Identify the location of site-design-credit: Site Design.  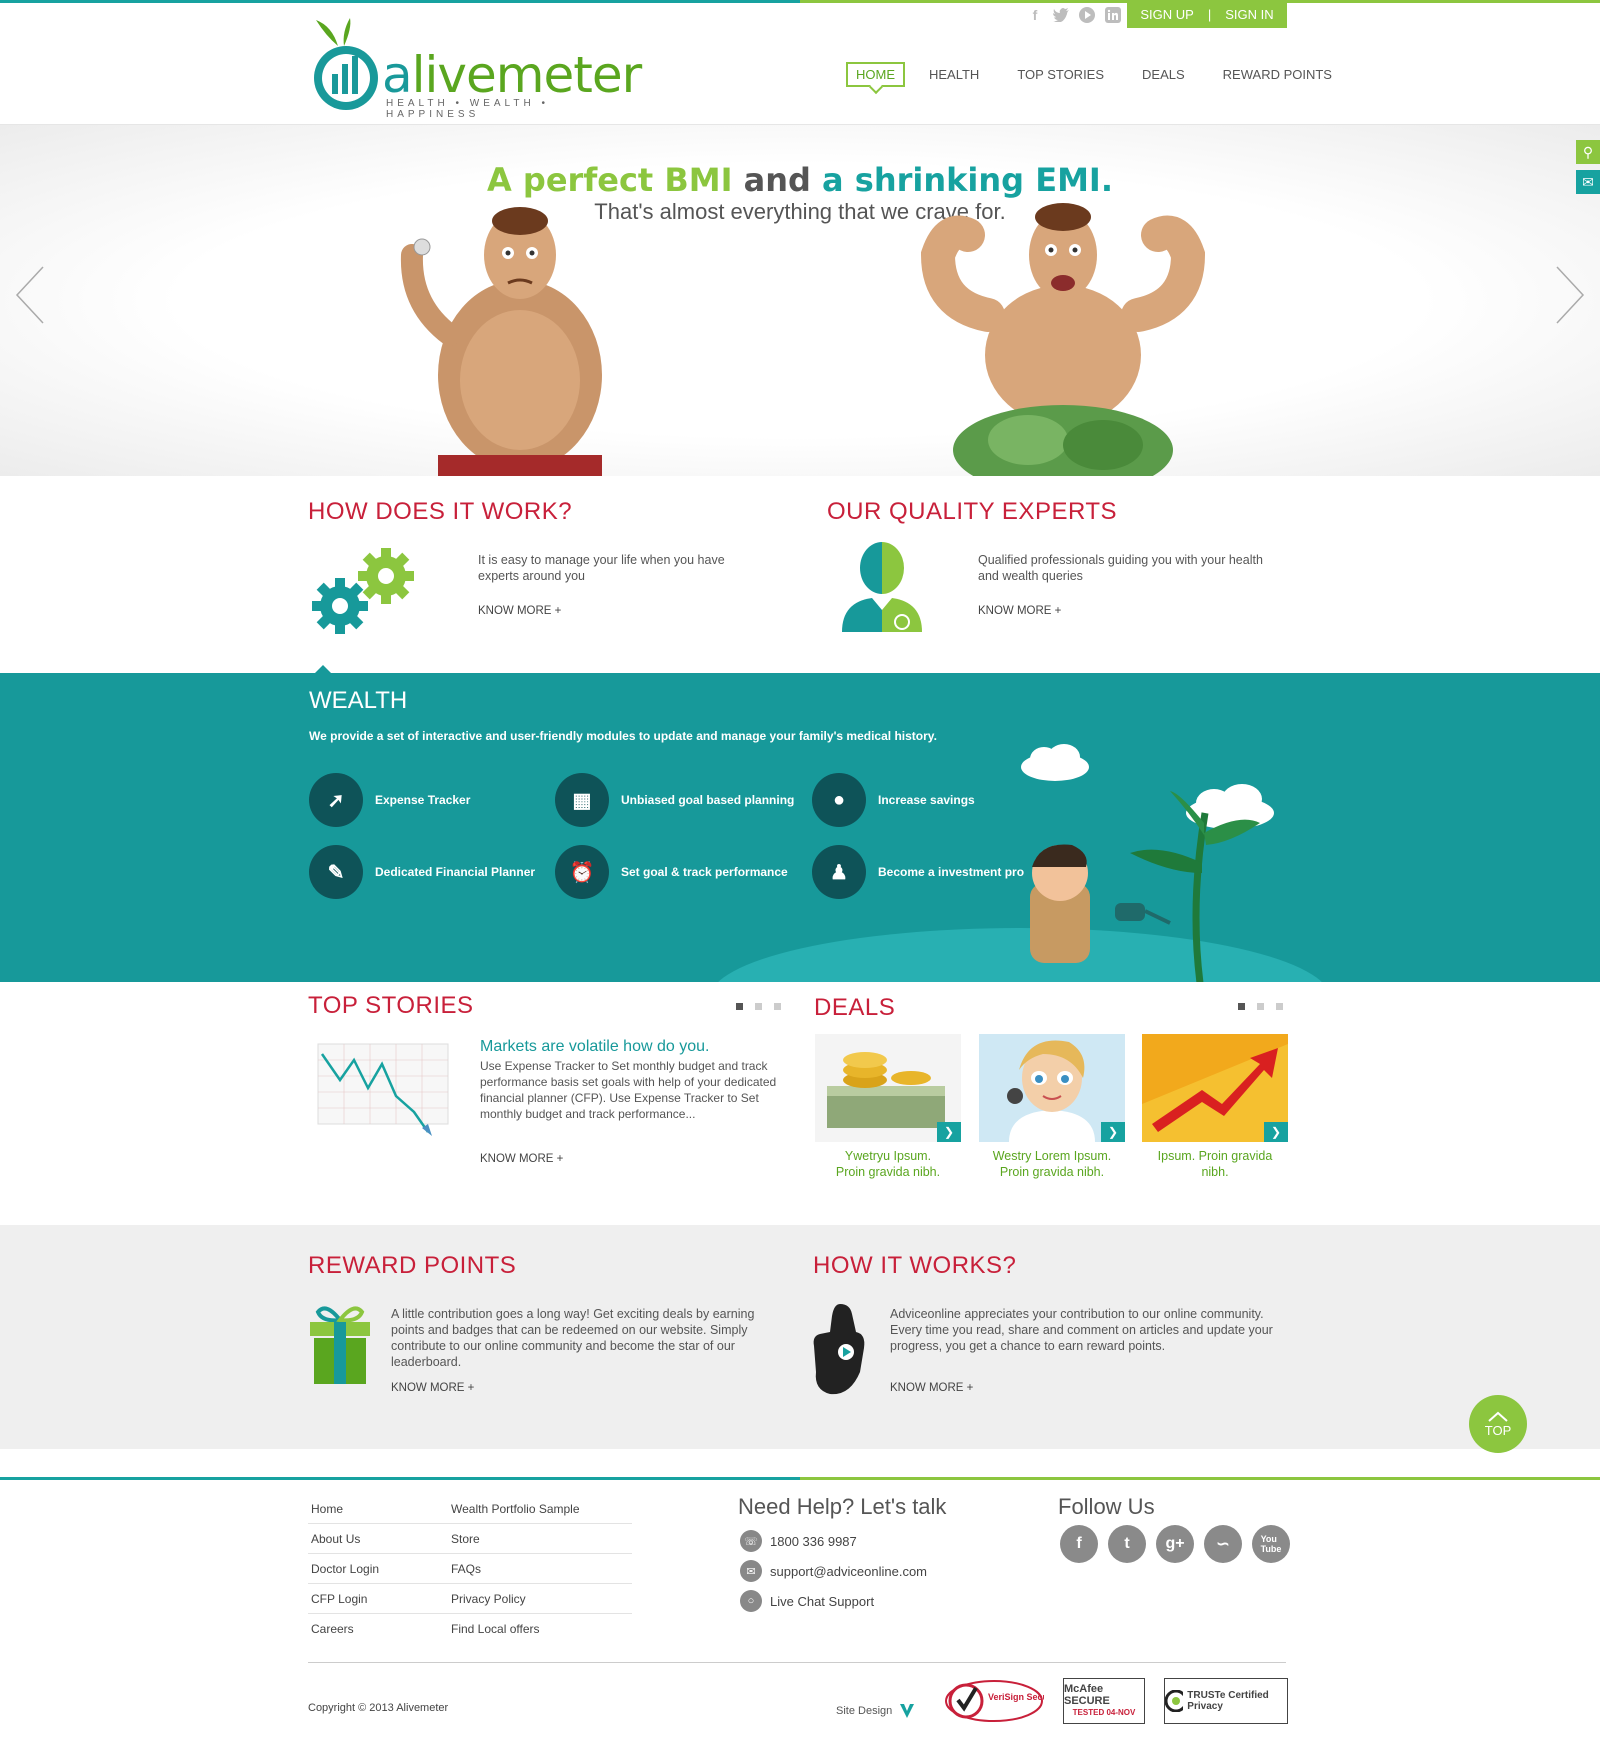
(876, 1711).